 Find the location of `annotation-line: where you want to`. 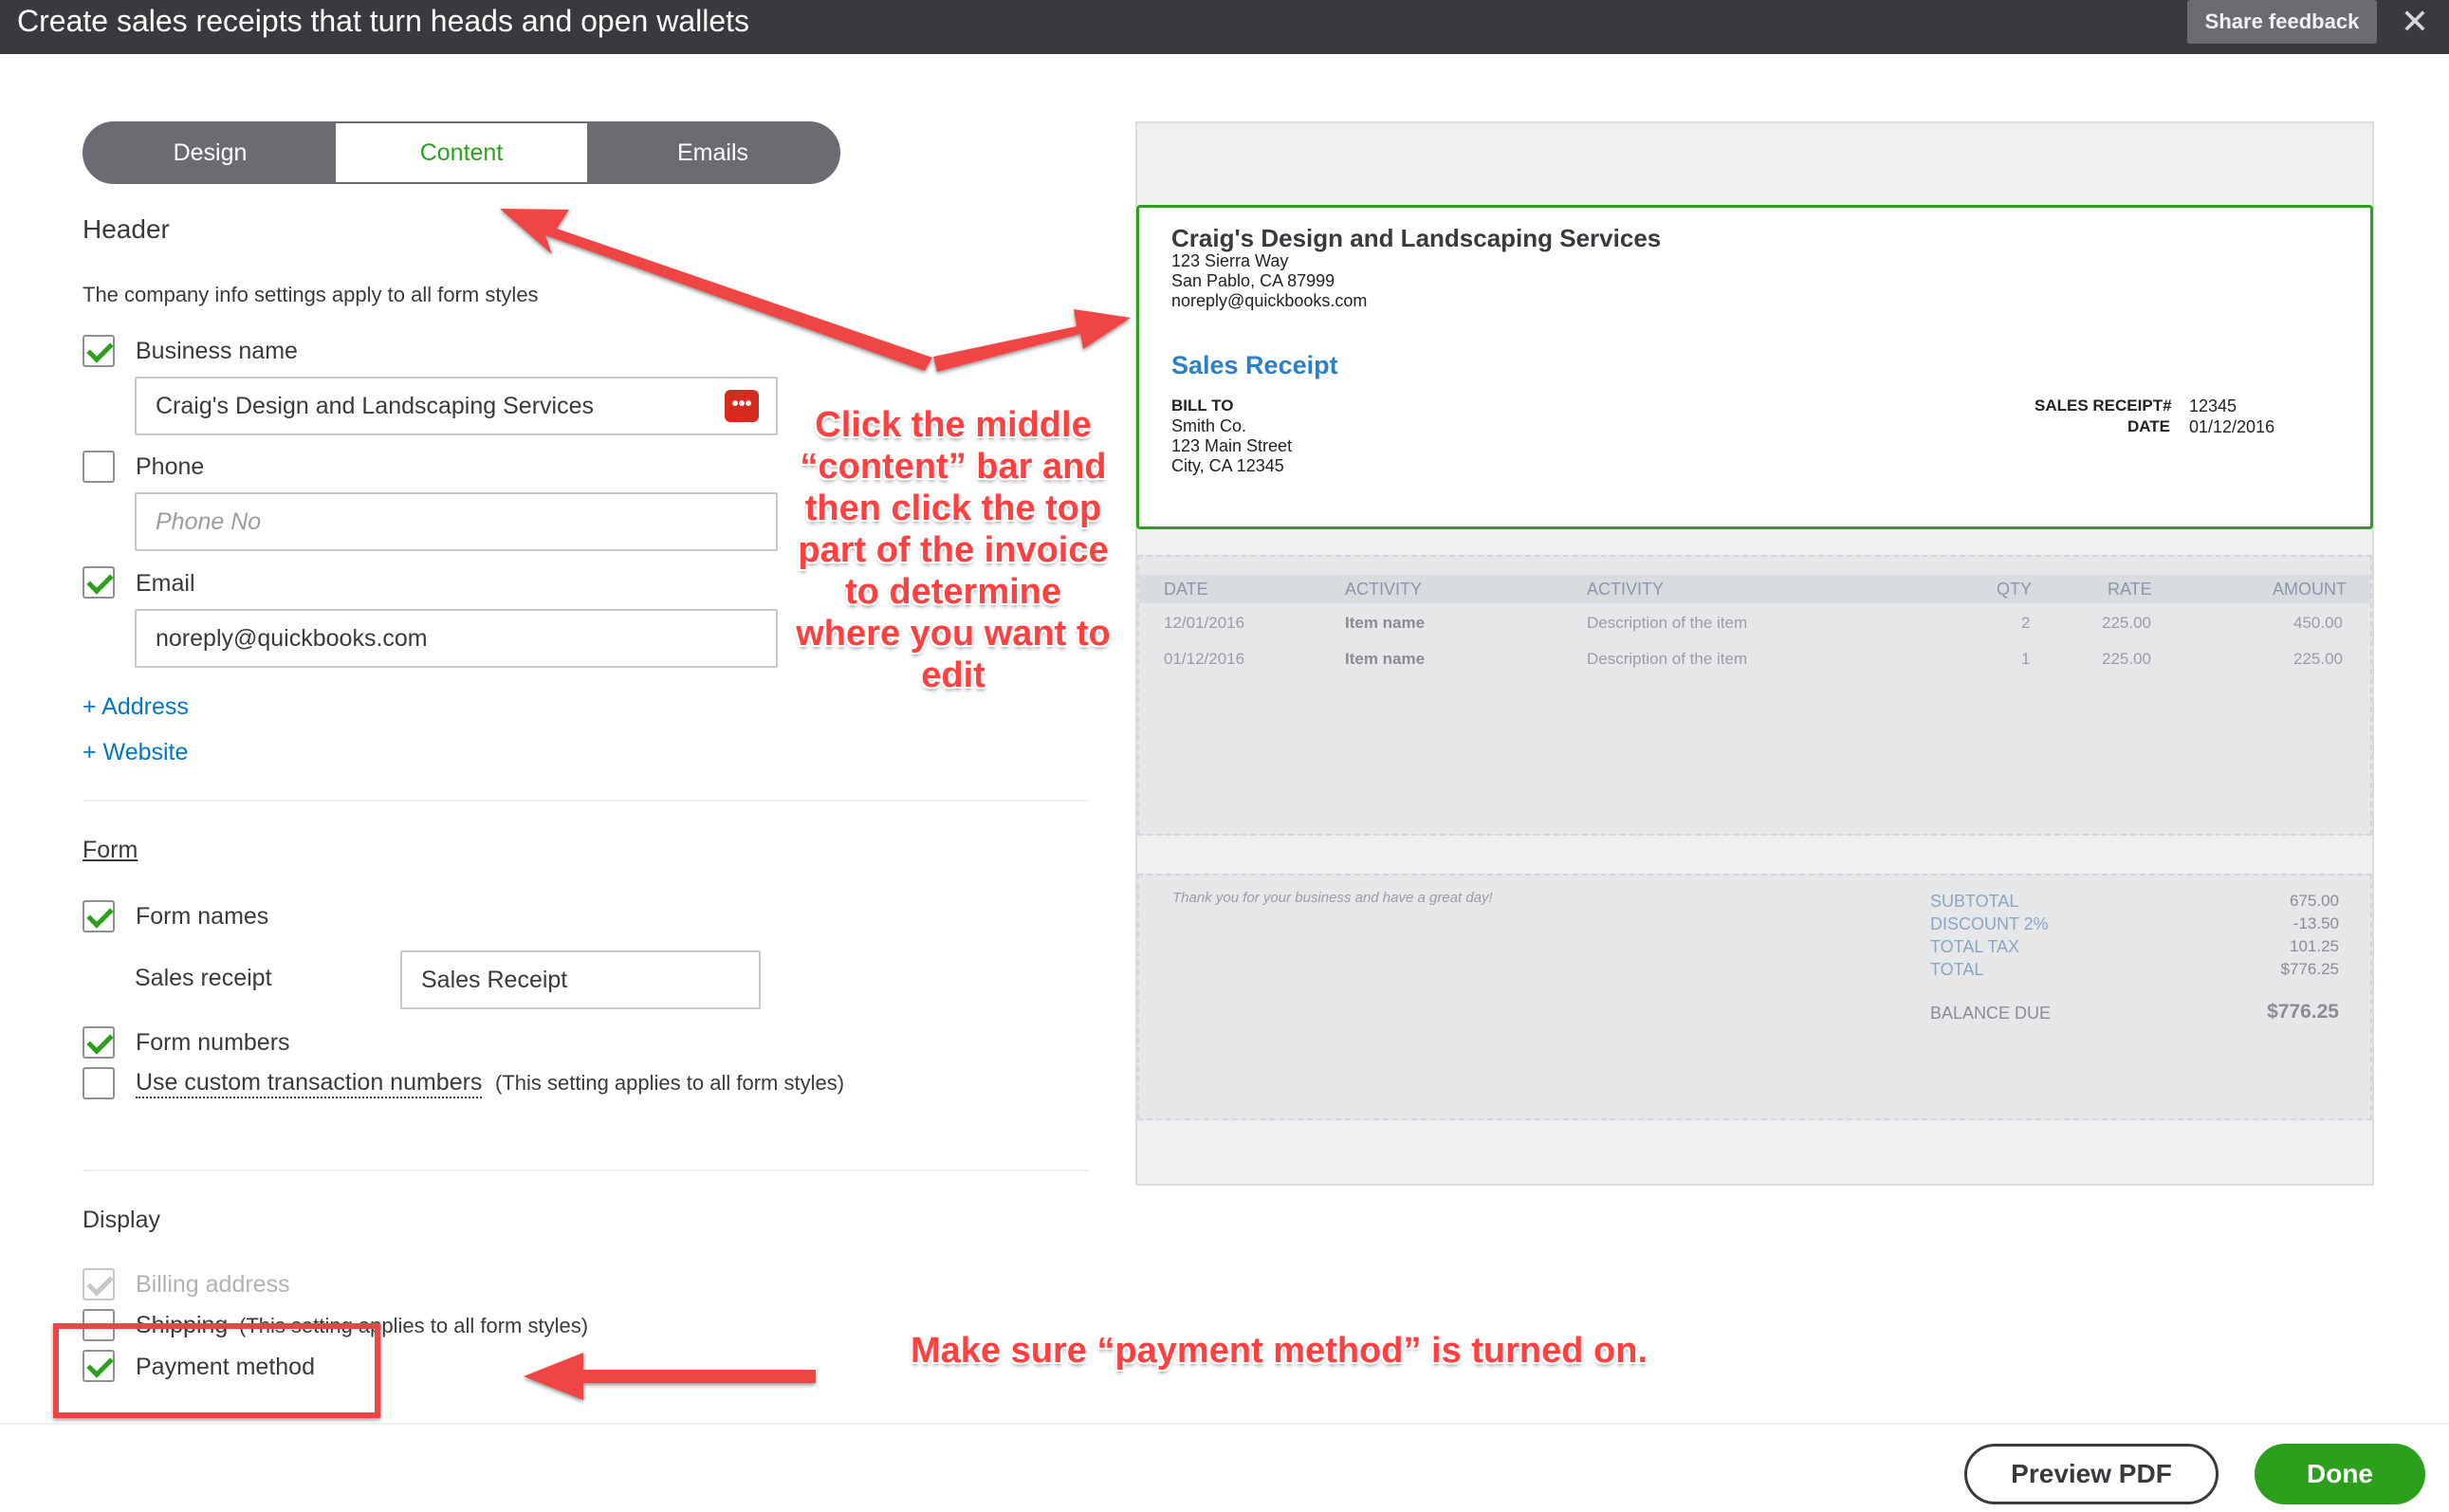

annotation-line: where you want to is located at coordinates (953, 634).